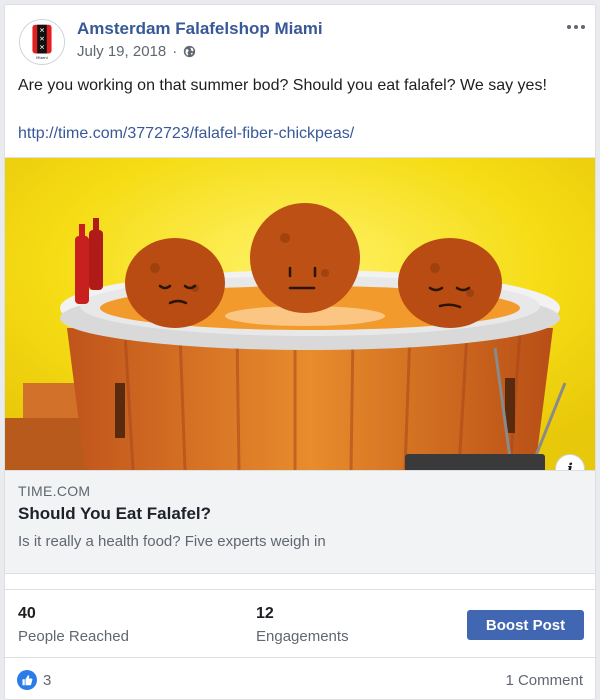 Image resolution: width=600 pixels, height=700 pixels. What do you see at coordinates (576, 27) in the screenshot?
I see `more-icon` at bounding box center [576, 27].